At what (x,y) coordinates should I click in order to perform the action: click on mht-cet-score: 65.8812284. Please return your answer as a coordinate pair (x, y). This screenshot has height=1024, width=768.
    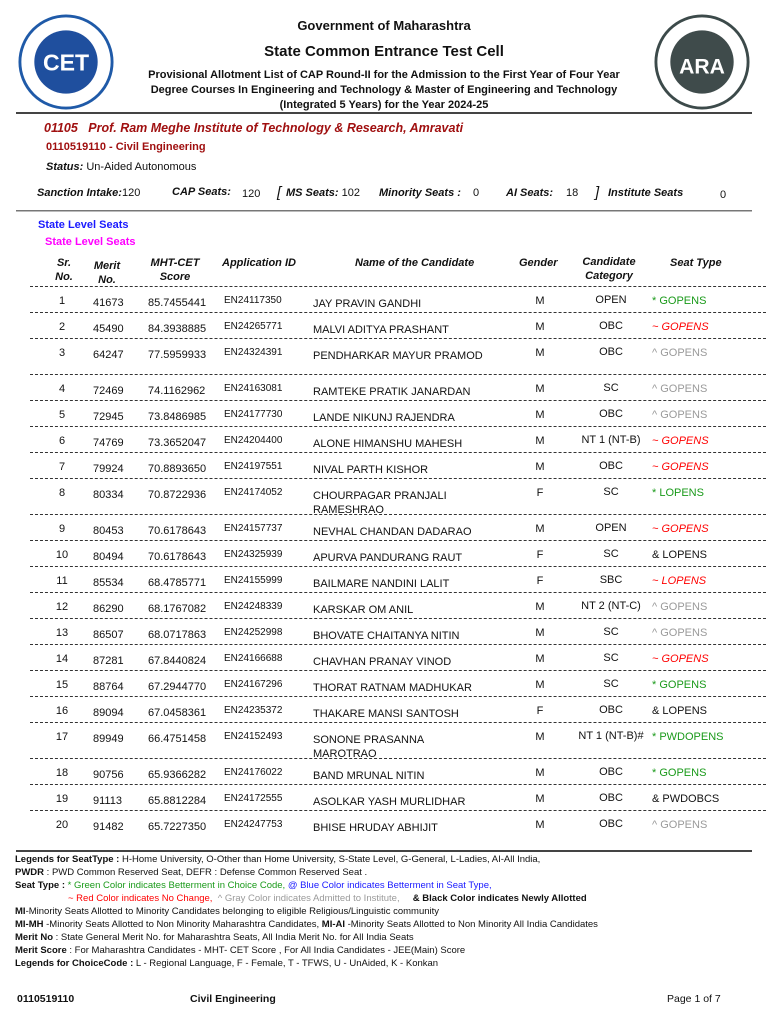
    Looking at the image, I should click on (177, 801).